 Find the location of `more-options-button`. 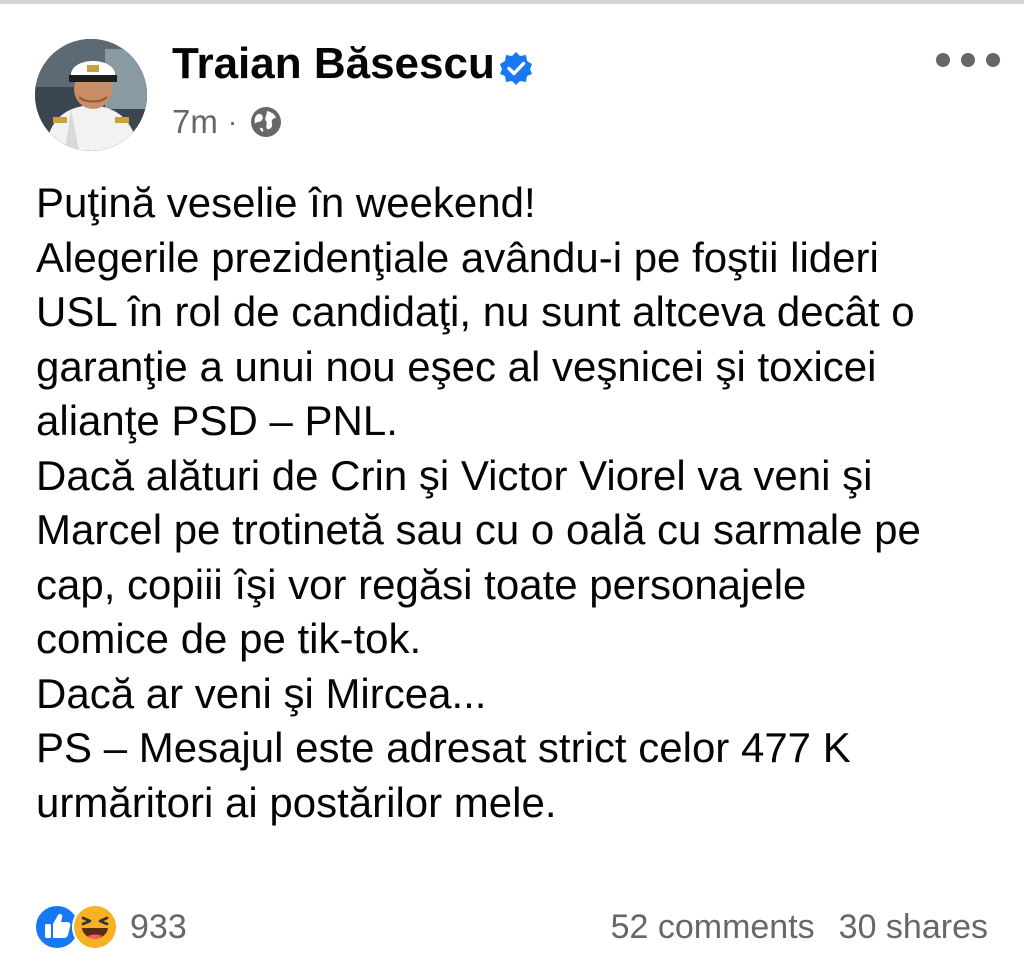

more-options-button is located at coordinates (968, 60).